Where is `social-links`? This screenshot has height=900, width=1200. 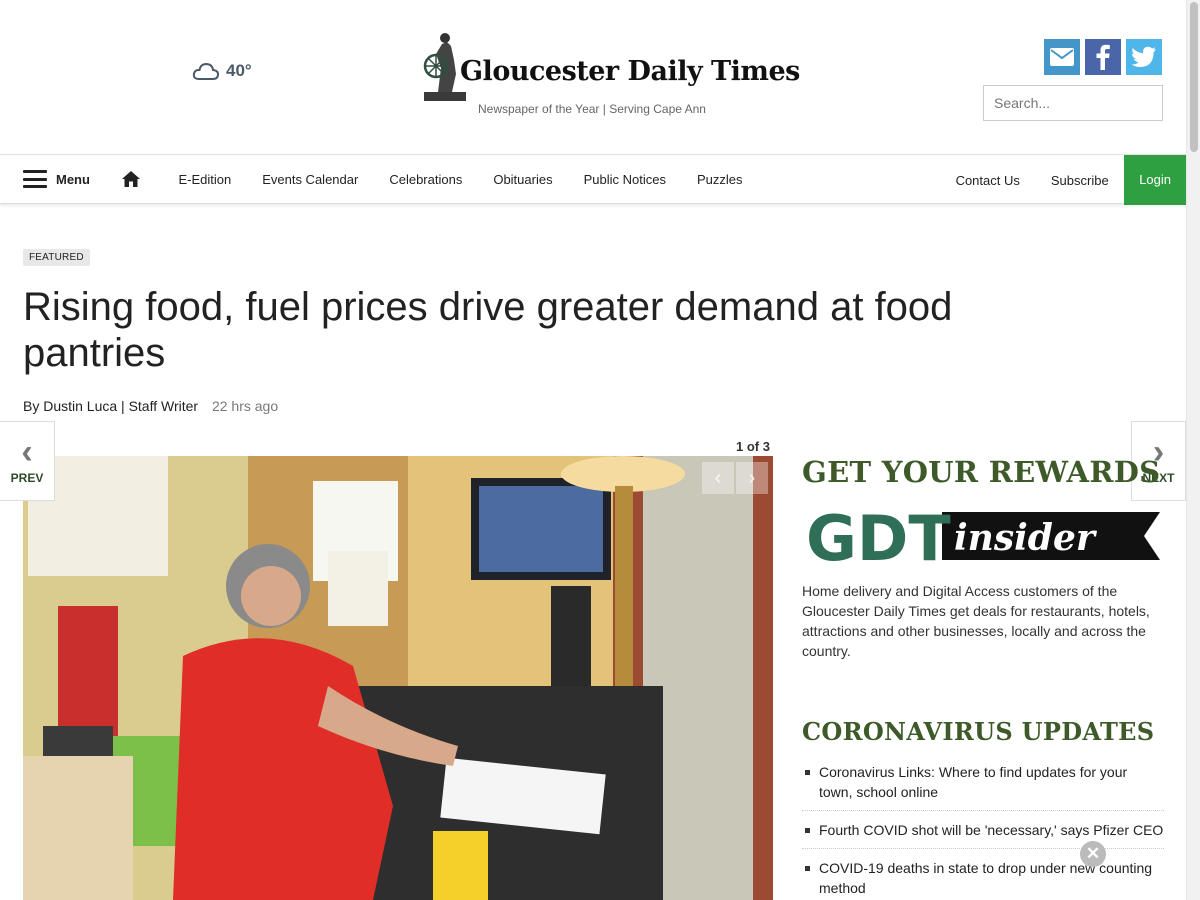 social-links is located at coordinates (1103, 57).